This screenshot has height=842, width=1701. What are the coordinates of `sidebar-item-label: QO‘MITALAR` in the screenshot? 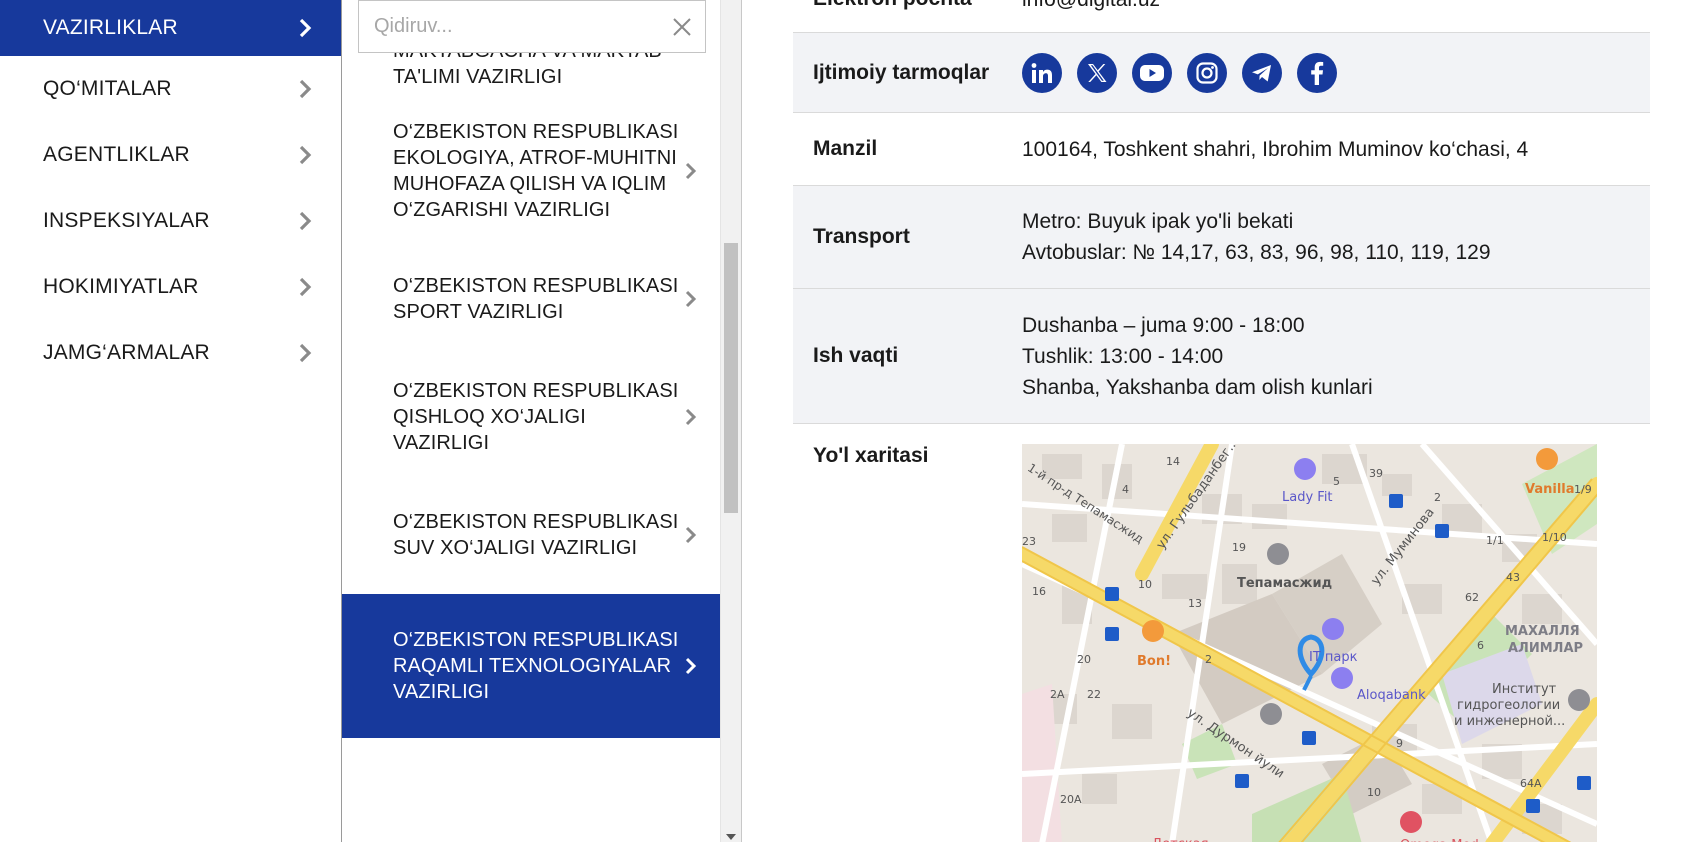 It's located at (107, 88).